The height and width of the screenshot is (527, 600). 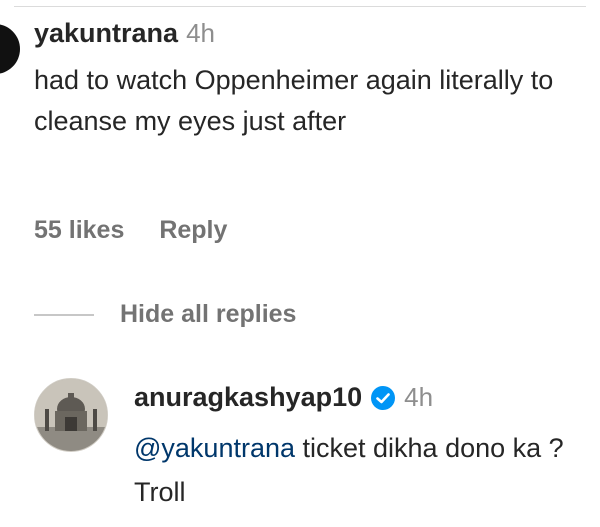 I want to click on monument-avatar-image, so click(x=71, y=415).